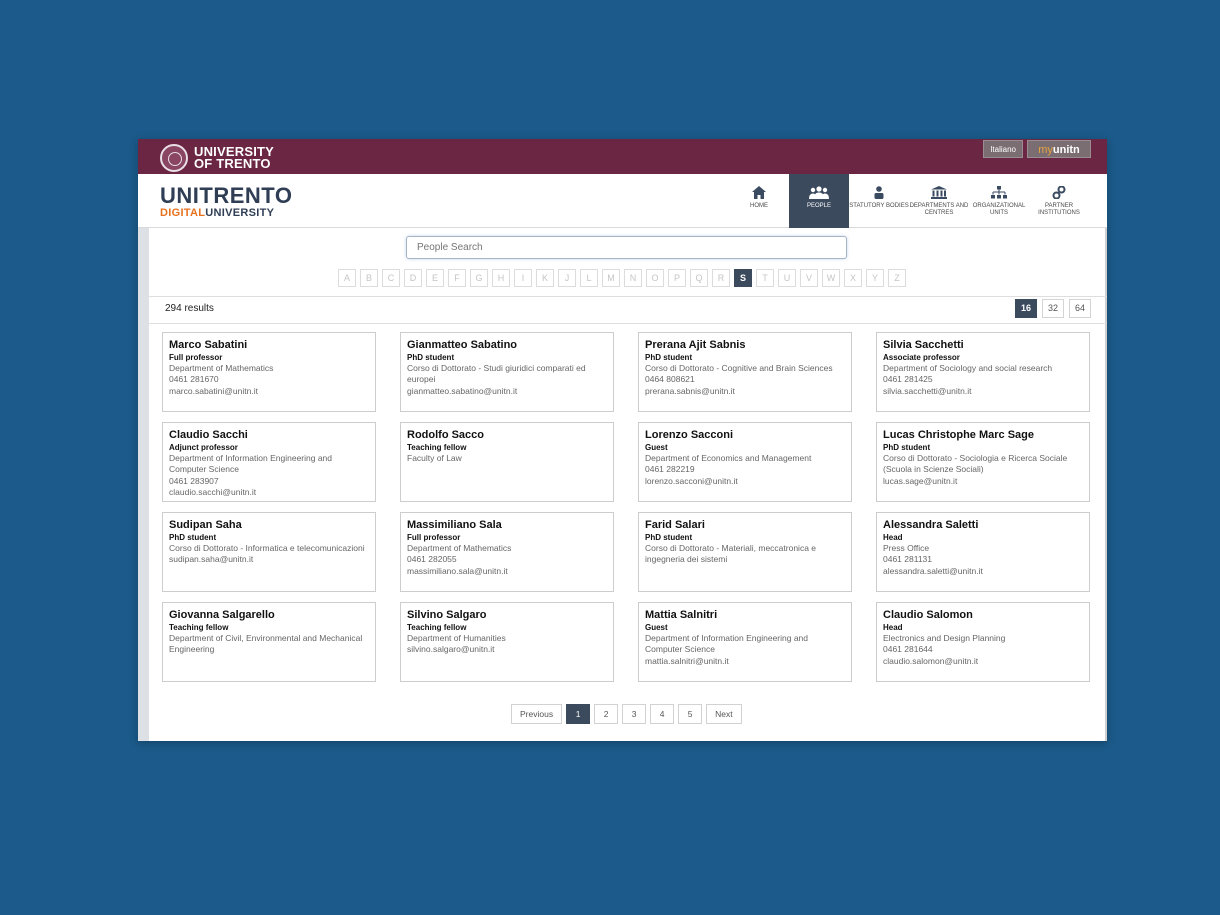  Describe the element at coordinates (347, 278) in the screenshot. I see `letter-filter-a: A` at that location.